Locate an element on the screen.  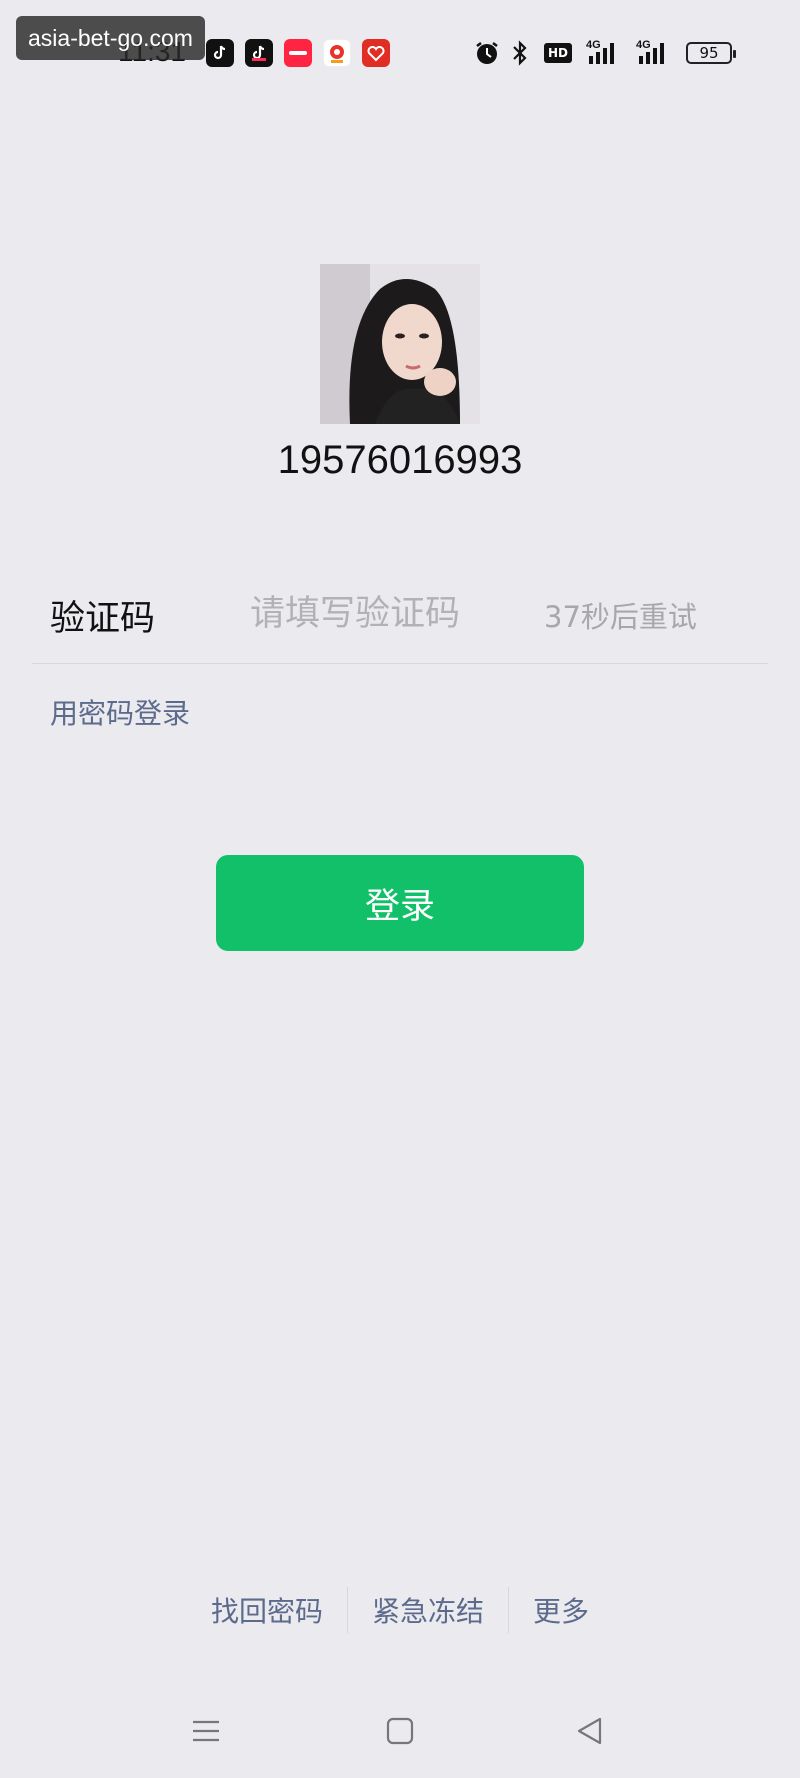
verification-code-row: 验证码 37秒后重试 is located at coordinates (400, 617).